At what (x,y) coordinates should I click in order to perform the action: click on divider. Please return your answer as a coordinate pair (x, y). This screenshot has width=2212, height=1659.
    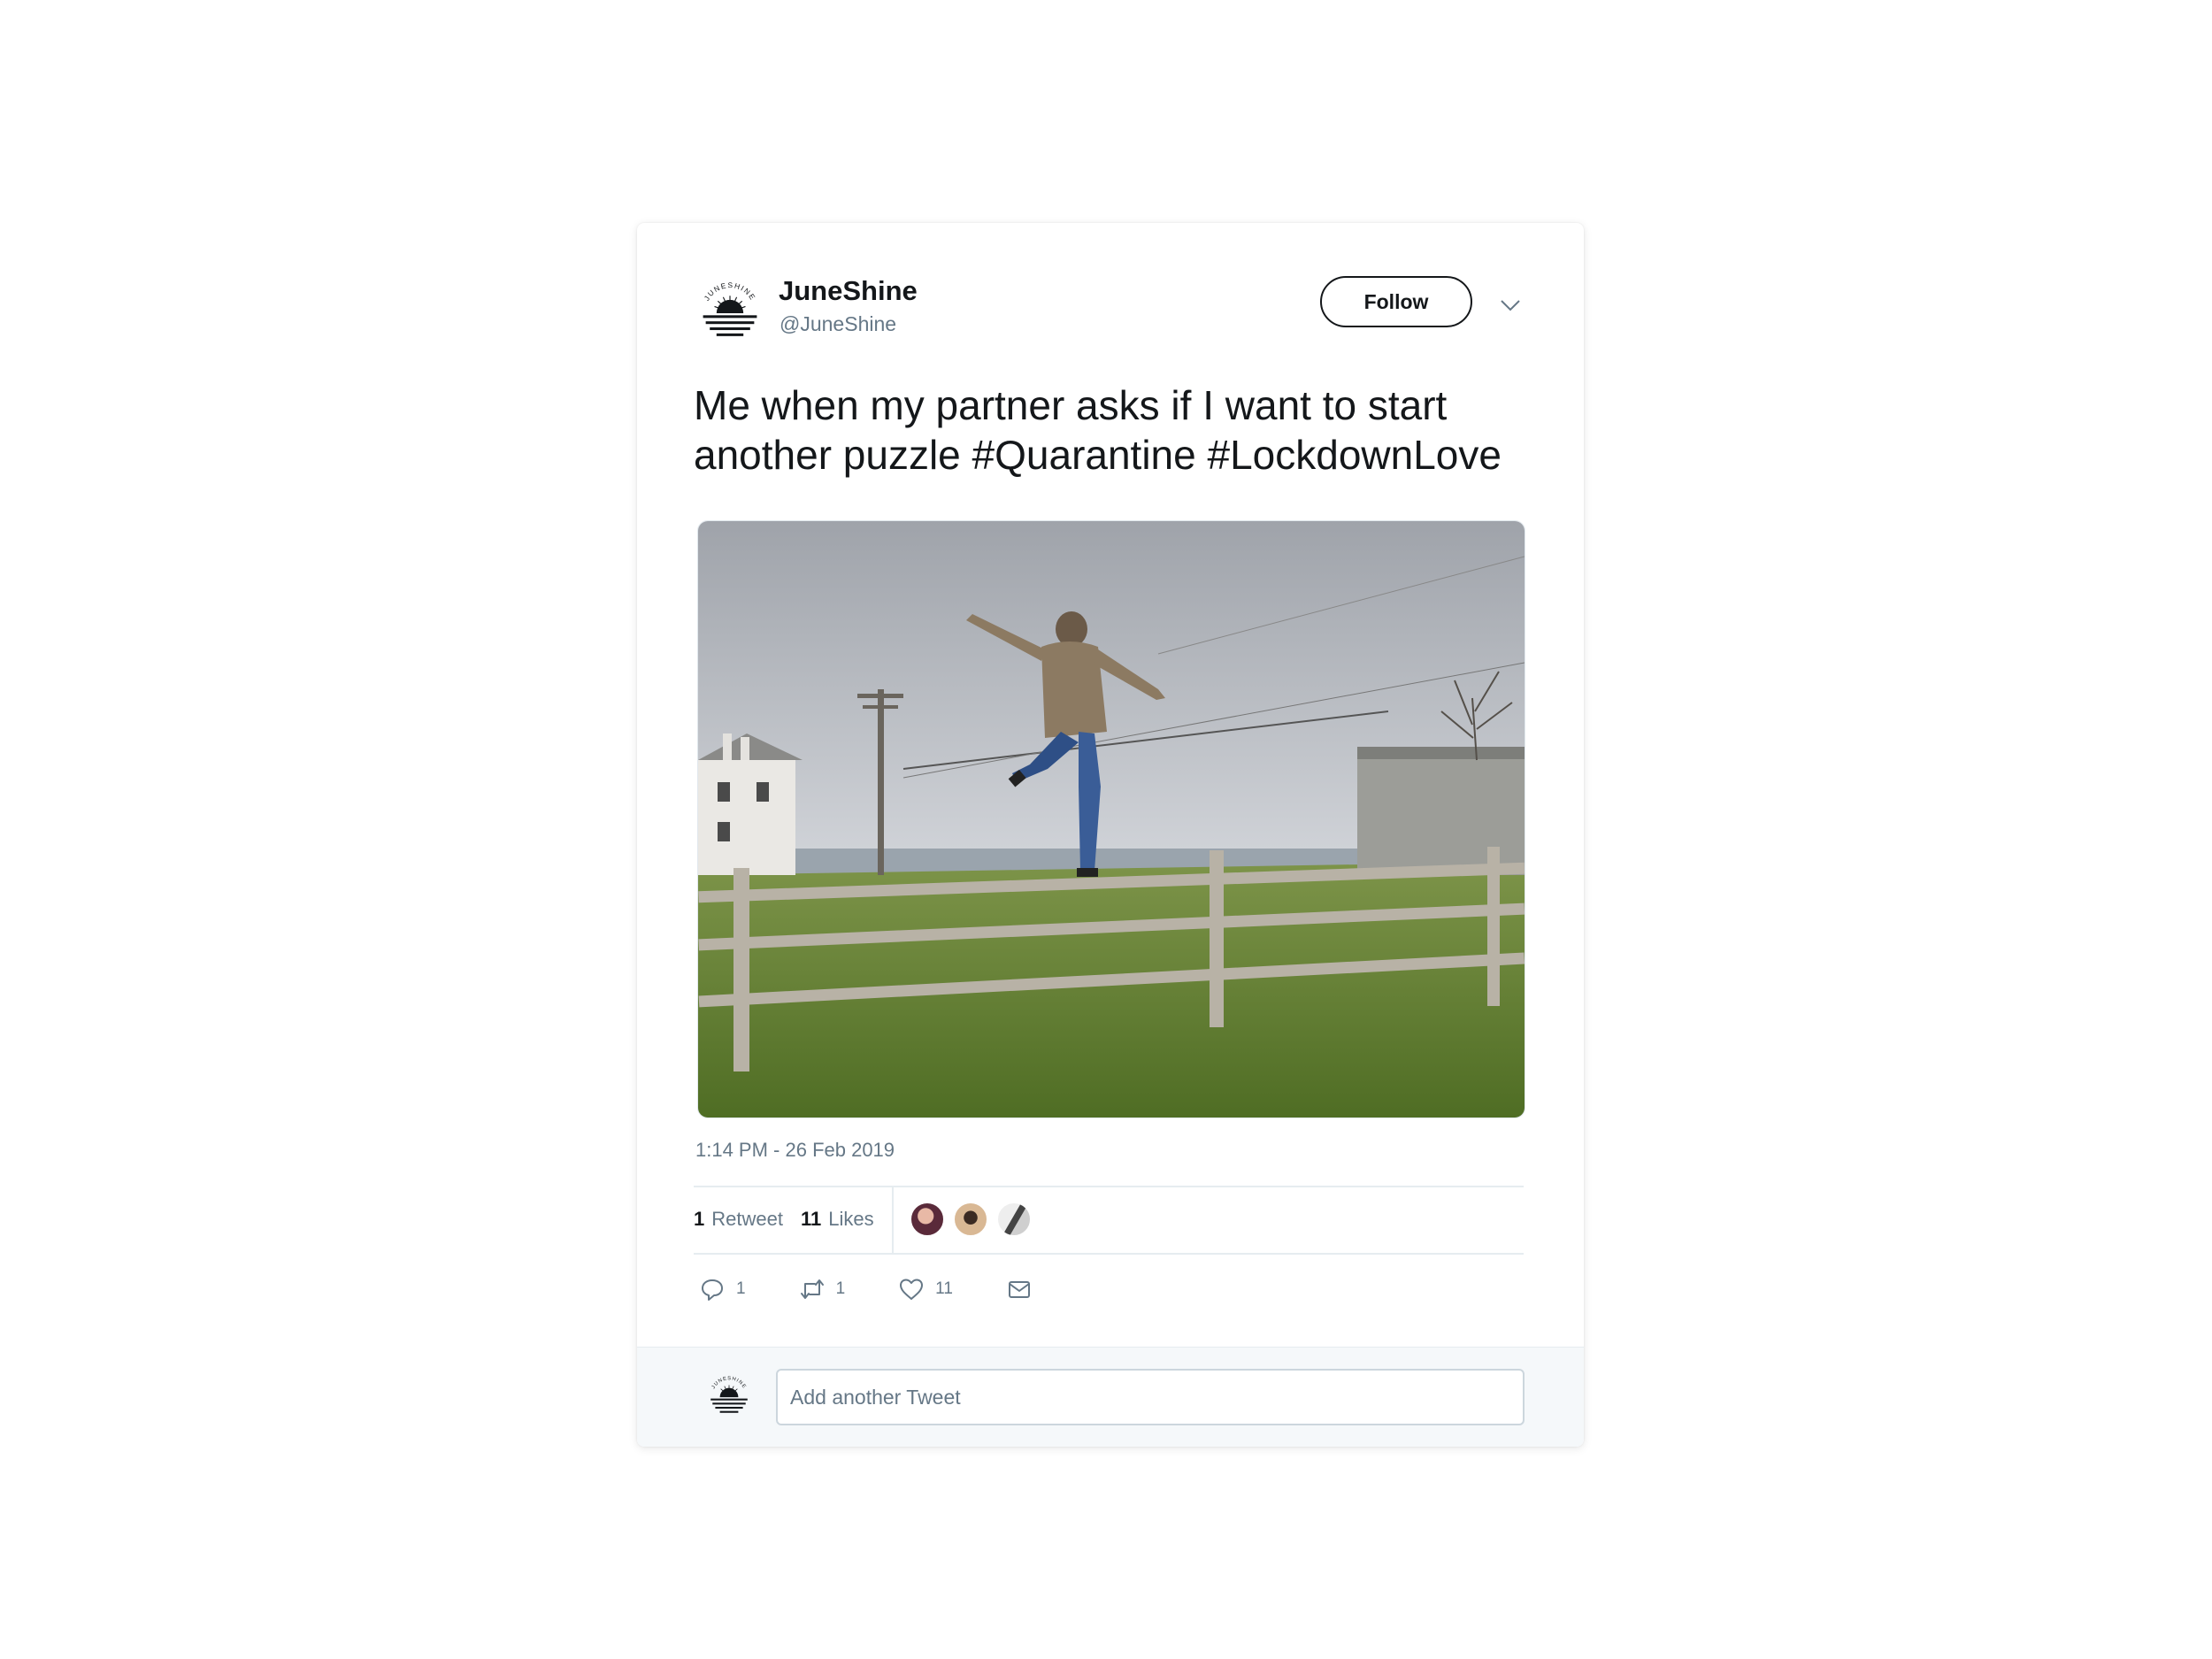
    Looking at the image, I should click on (1109, 1254).